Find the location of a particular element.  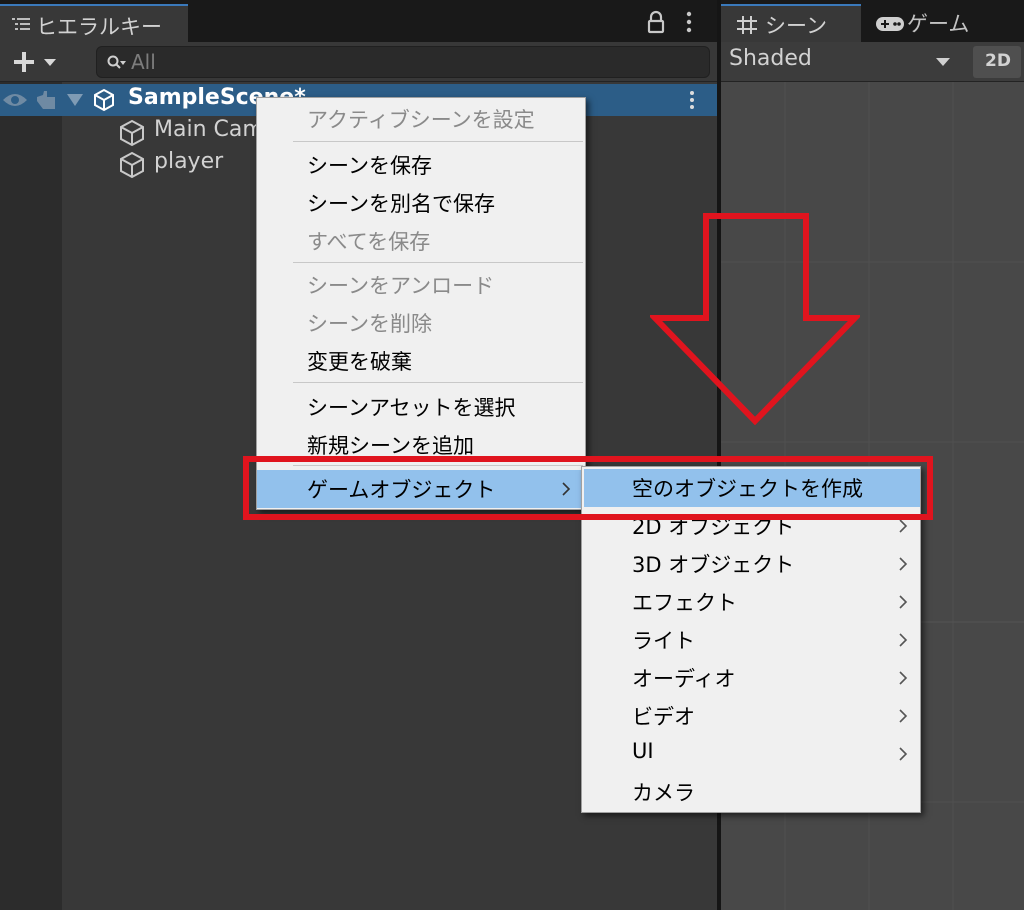

visibility-gutter is located at coordinates (31, 496).